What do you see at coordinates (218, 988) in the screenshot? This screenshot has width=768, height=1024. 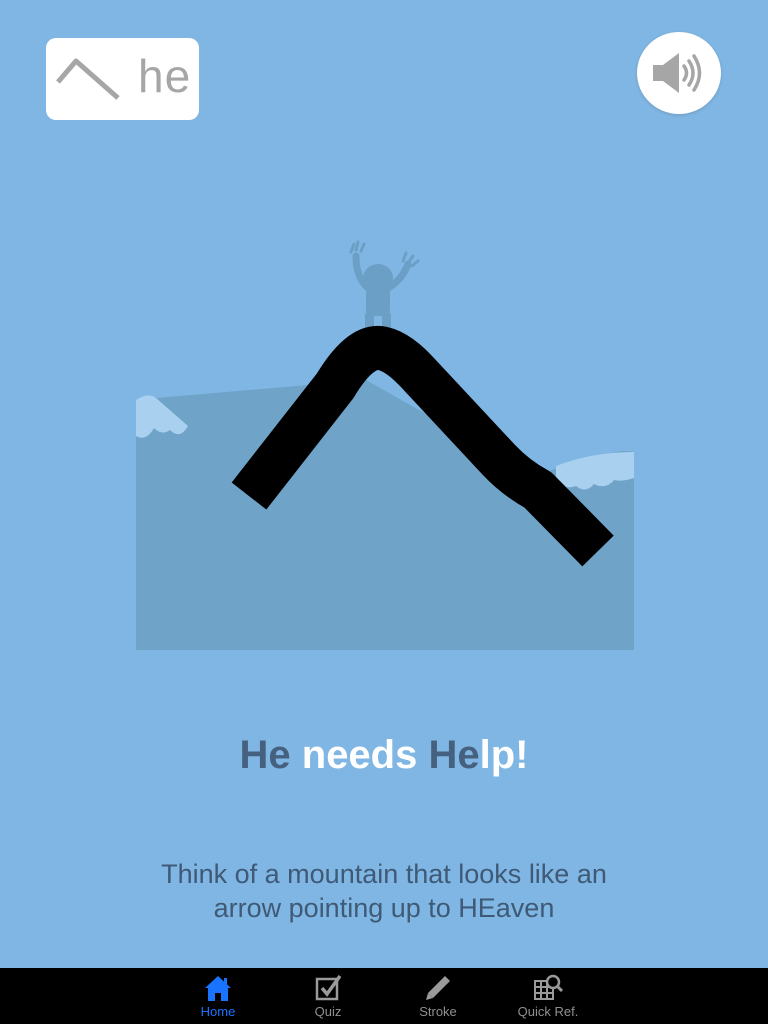 I see `home-icon` at bounding box center [218, 988].